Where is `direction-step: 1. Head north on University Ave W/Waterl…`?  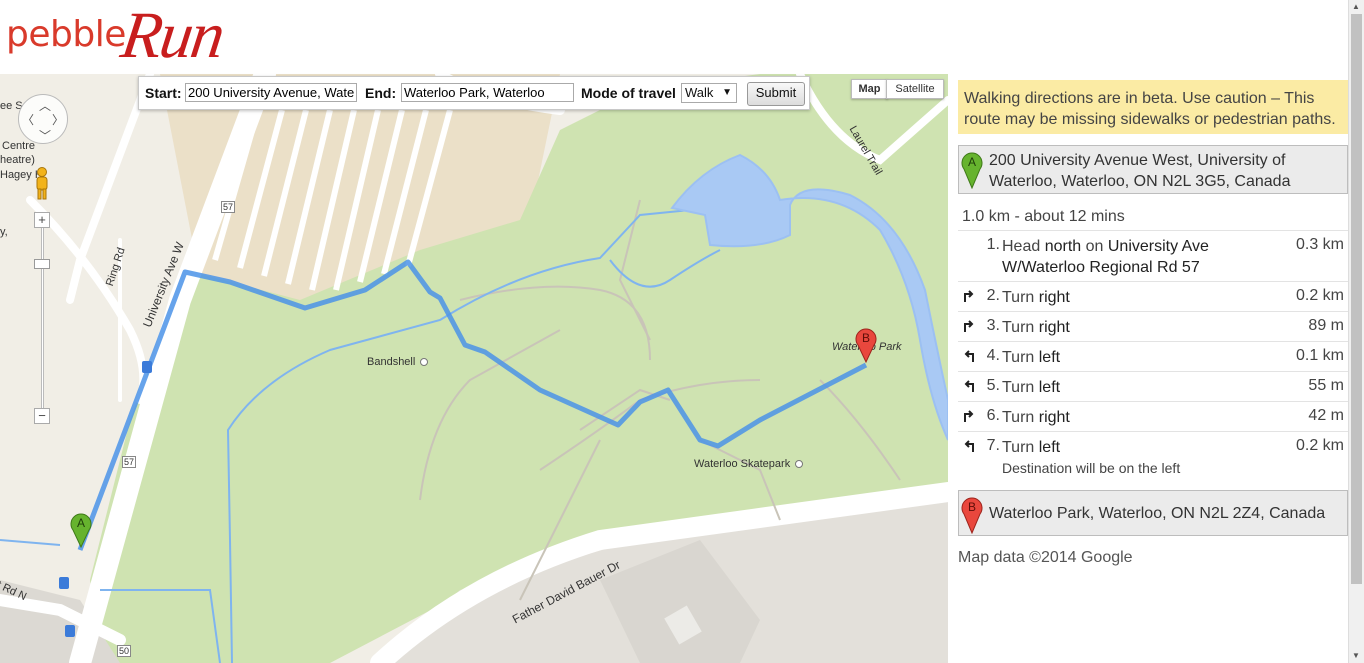
direction-step: 1. Head north on University Ave W/Waterl… is located at coordinates (1153, 255).